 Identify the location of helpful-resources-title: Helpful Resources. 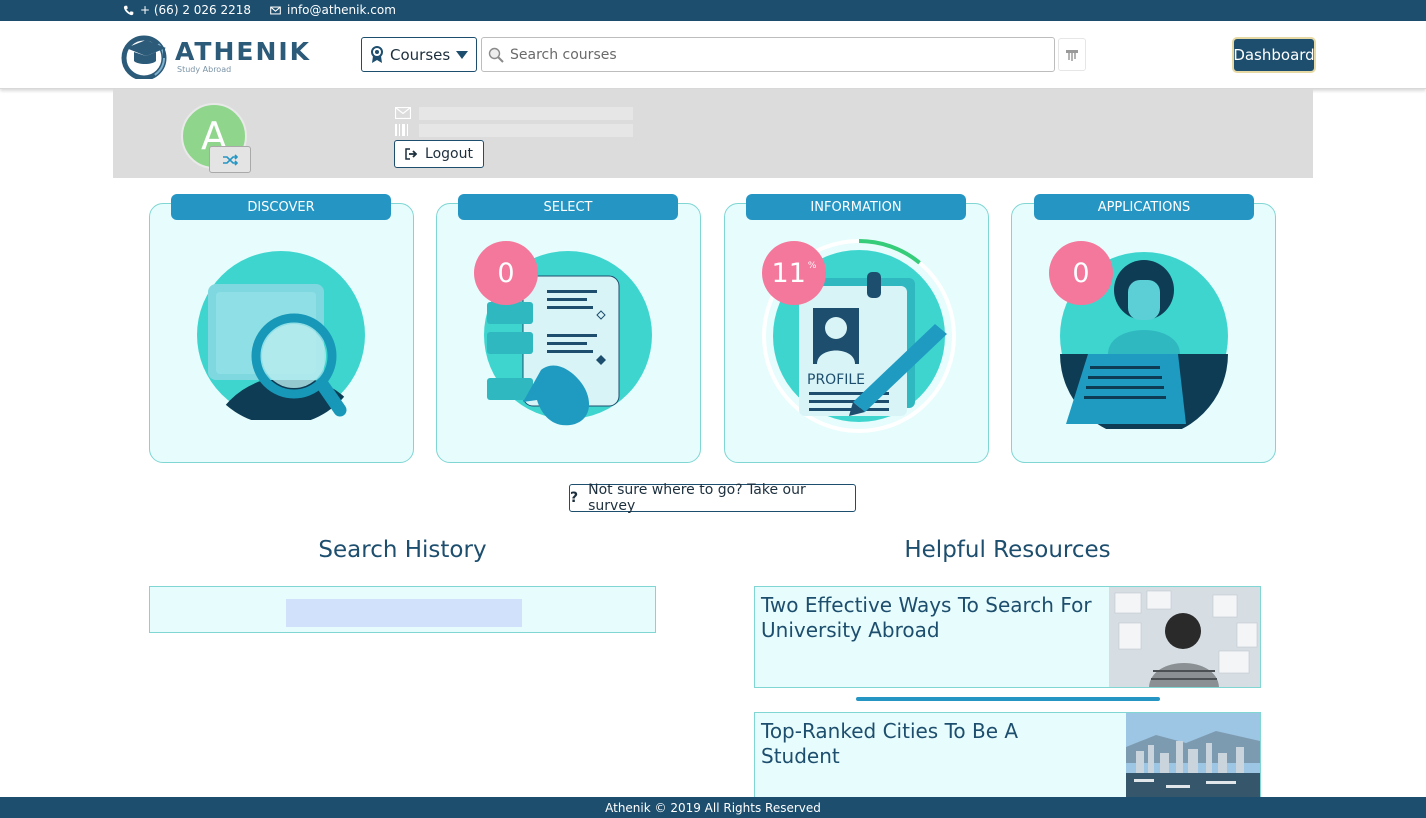
(1007, 550).